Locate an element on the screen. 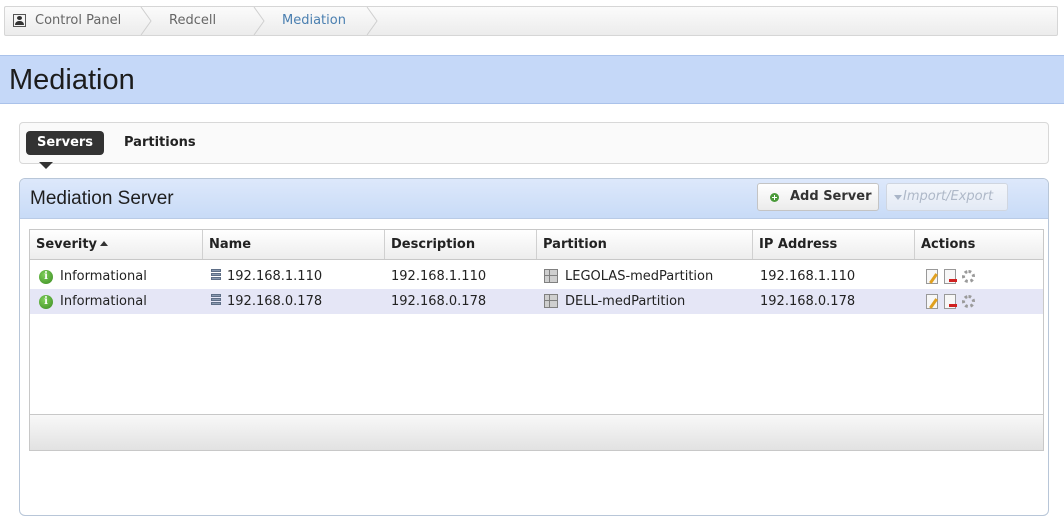 The width and height of the screenshot is (1064, 517). column-header-label: Description is located at coordinates (433, 244).